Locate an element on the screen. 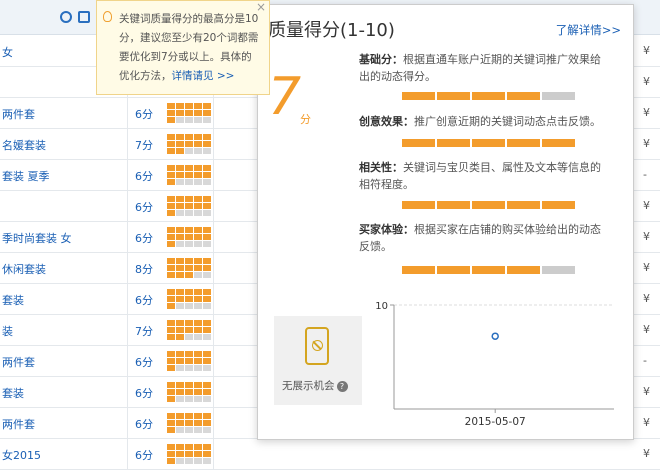 Image resolution: width=660 pixels, height=470 pixels. popup-title: 质量得分(1-10) is located at coordinates (331, 30).